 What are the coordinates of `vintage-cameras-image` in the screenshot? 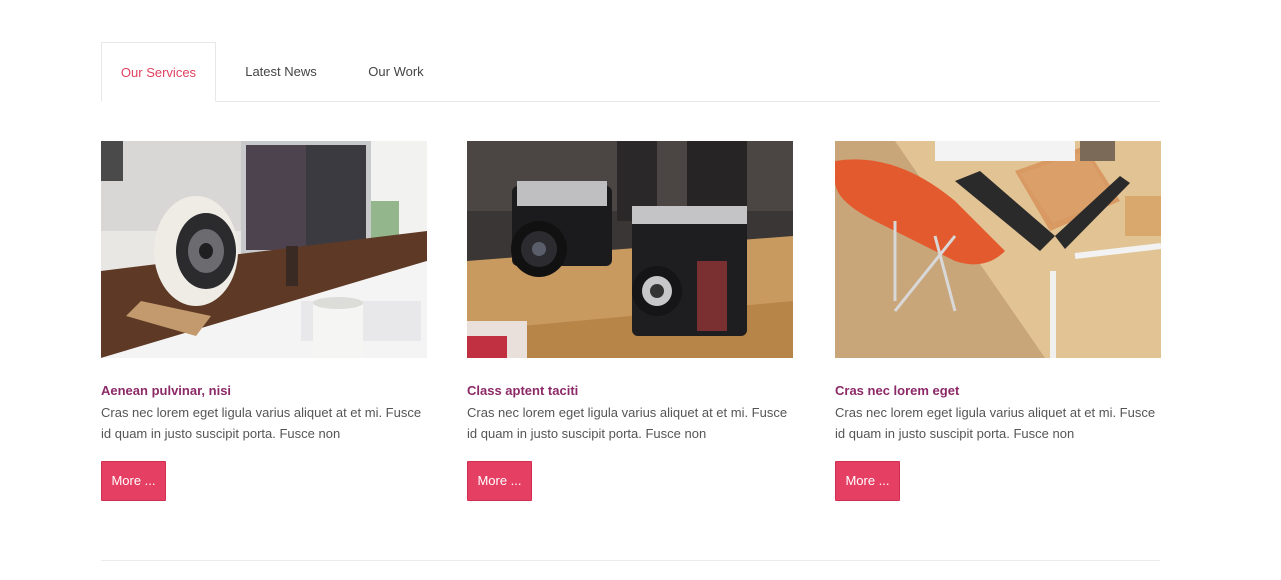 It's located at (630, 249).